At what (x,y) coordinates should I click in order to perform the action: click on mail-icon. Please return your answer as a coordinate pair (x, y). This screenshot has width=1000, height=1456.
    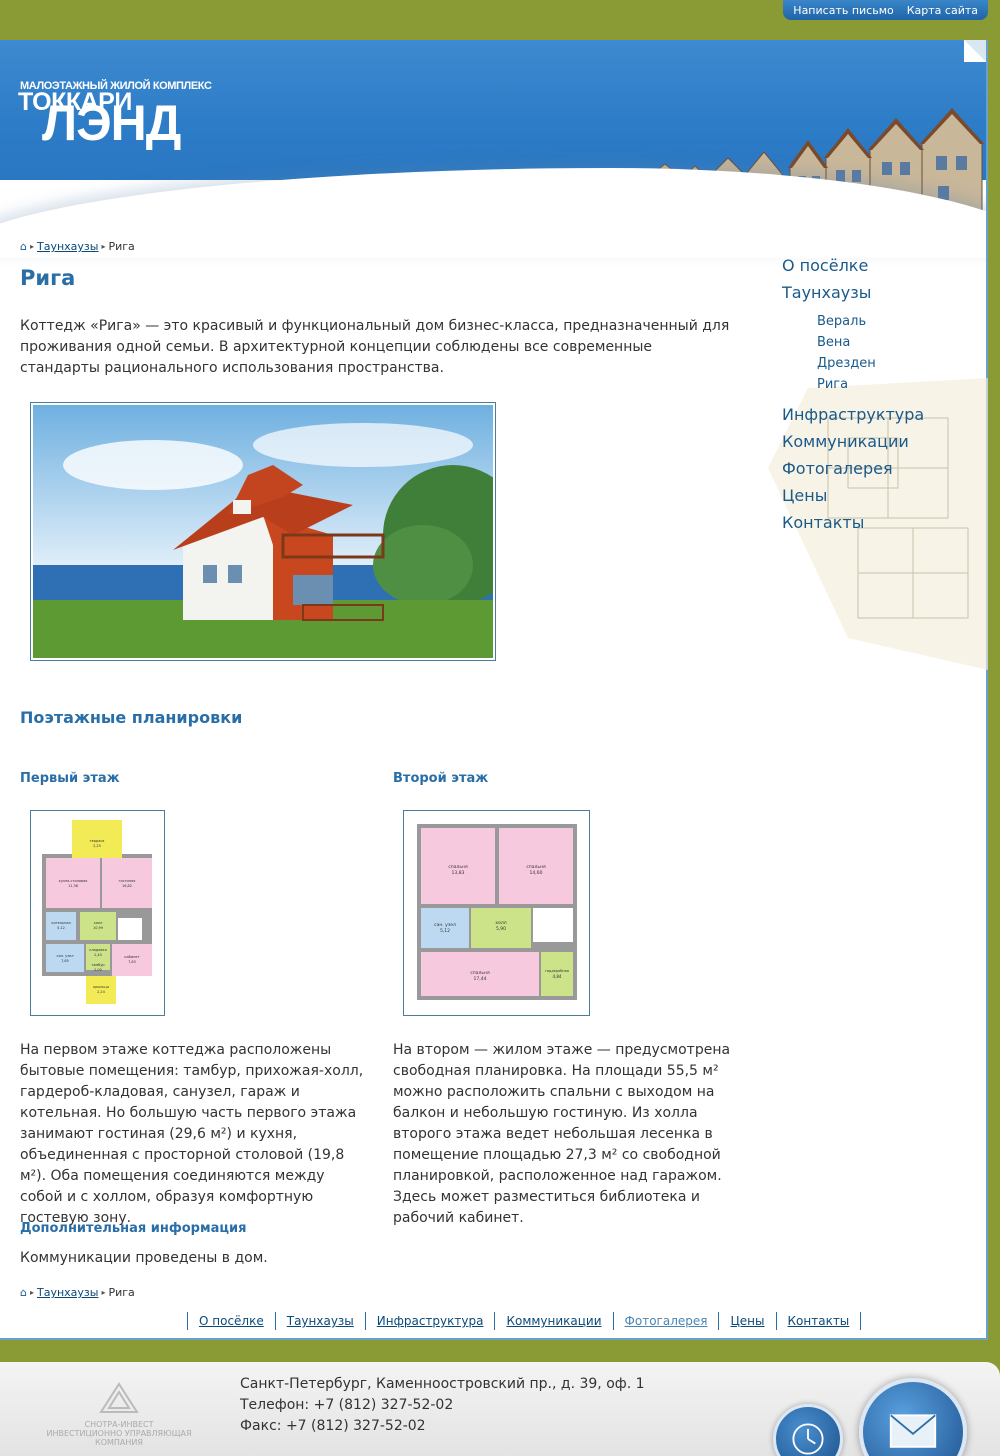
    Looking at the image, I should click on (913, 1431).